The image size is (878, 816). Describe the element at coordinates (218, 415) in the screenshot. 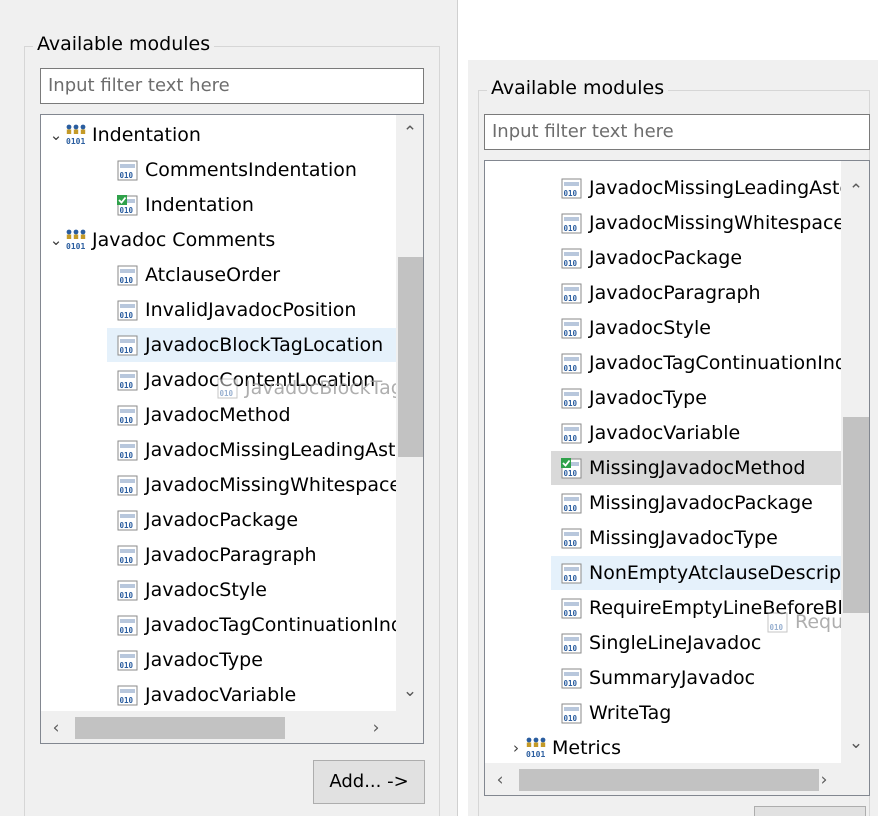

I see `tree-item-module: 010 JavadocMethod` at that location.